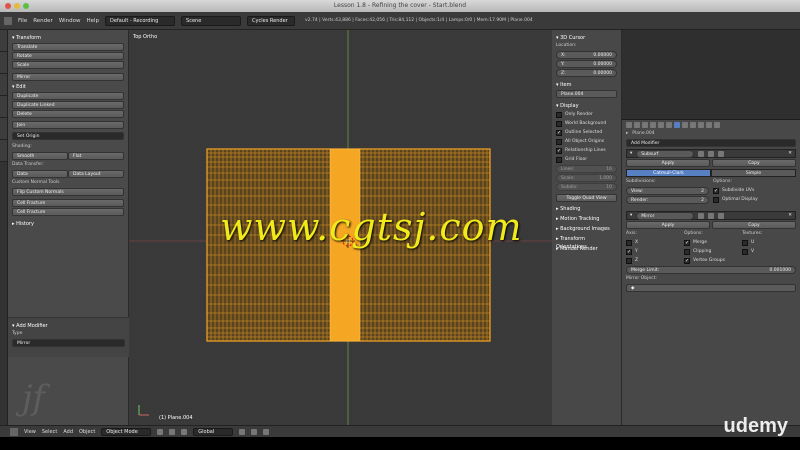 The width and height of the screenshot is (800, 450). Describe the element at coordinates (637, 125) in the screenshot. I see `layers-tab-icon` at that location.